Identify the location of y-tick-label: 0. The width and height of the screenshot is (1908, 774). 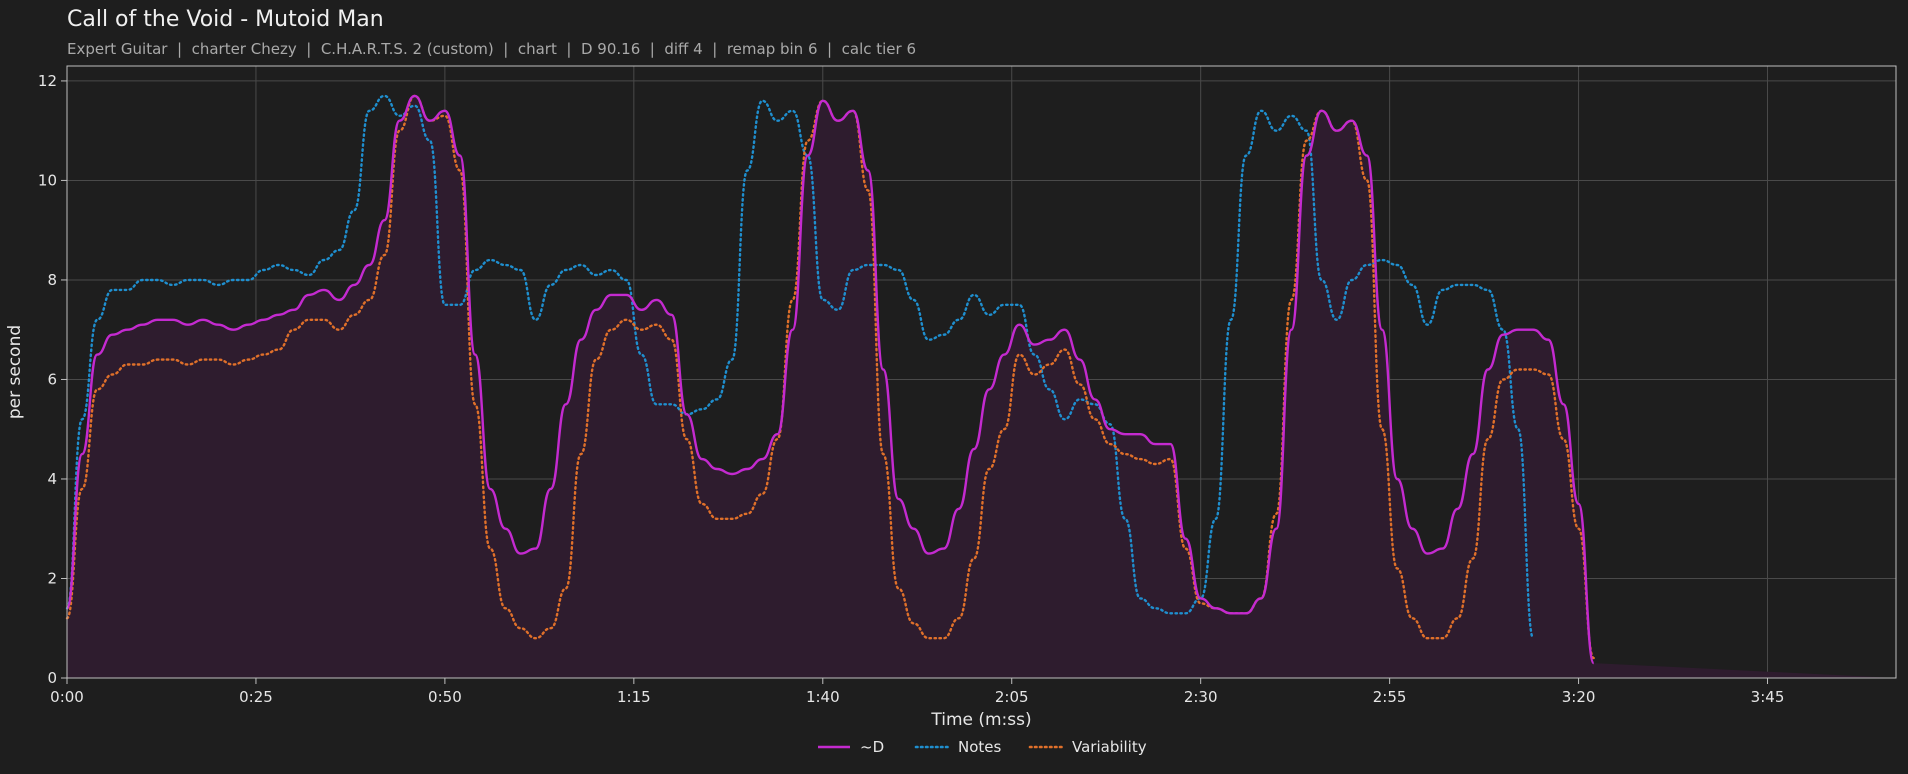
(52, 678).